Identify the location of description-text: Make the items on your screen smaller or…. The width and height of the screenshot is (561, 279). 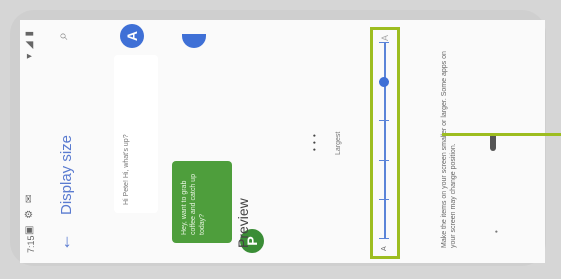
(449, 149).